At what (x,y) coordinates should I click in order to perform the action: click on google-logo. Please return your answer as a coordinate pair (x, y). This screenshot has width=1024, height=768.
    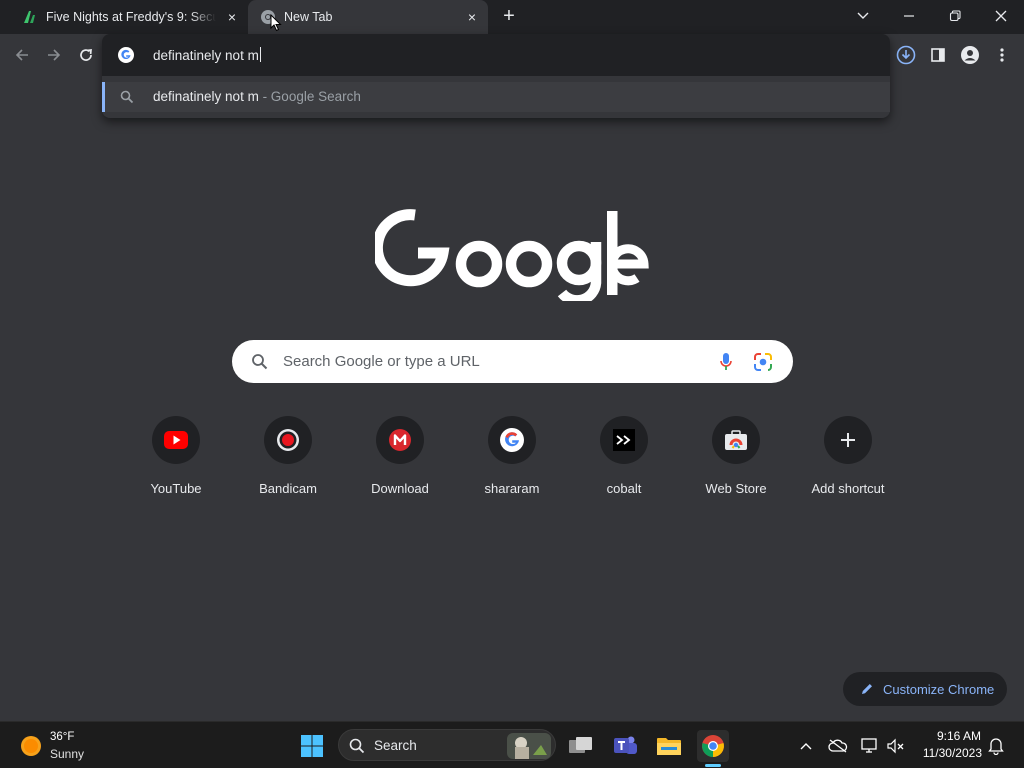
    Looking at the image, I should click on (512, 255).